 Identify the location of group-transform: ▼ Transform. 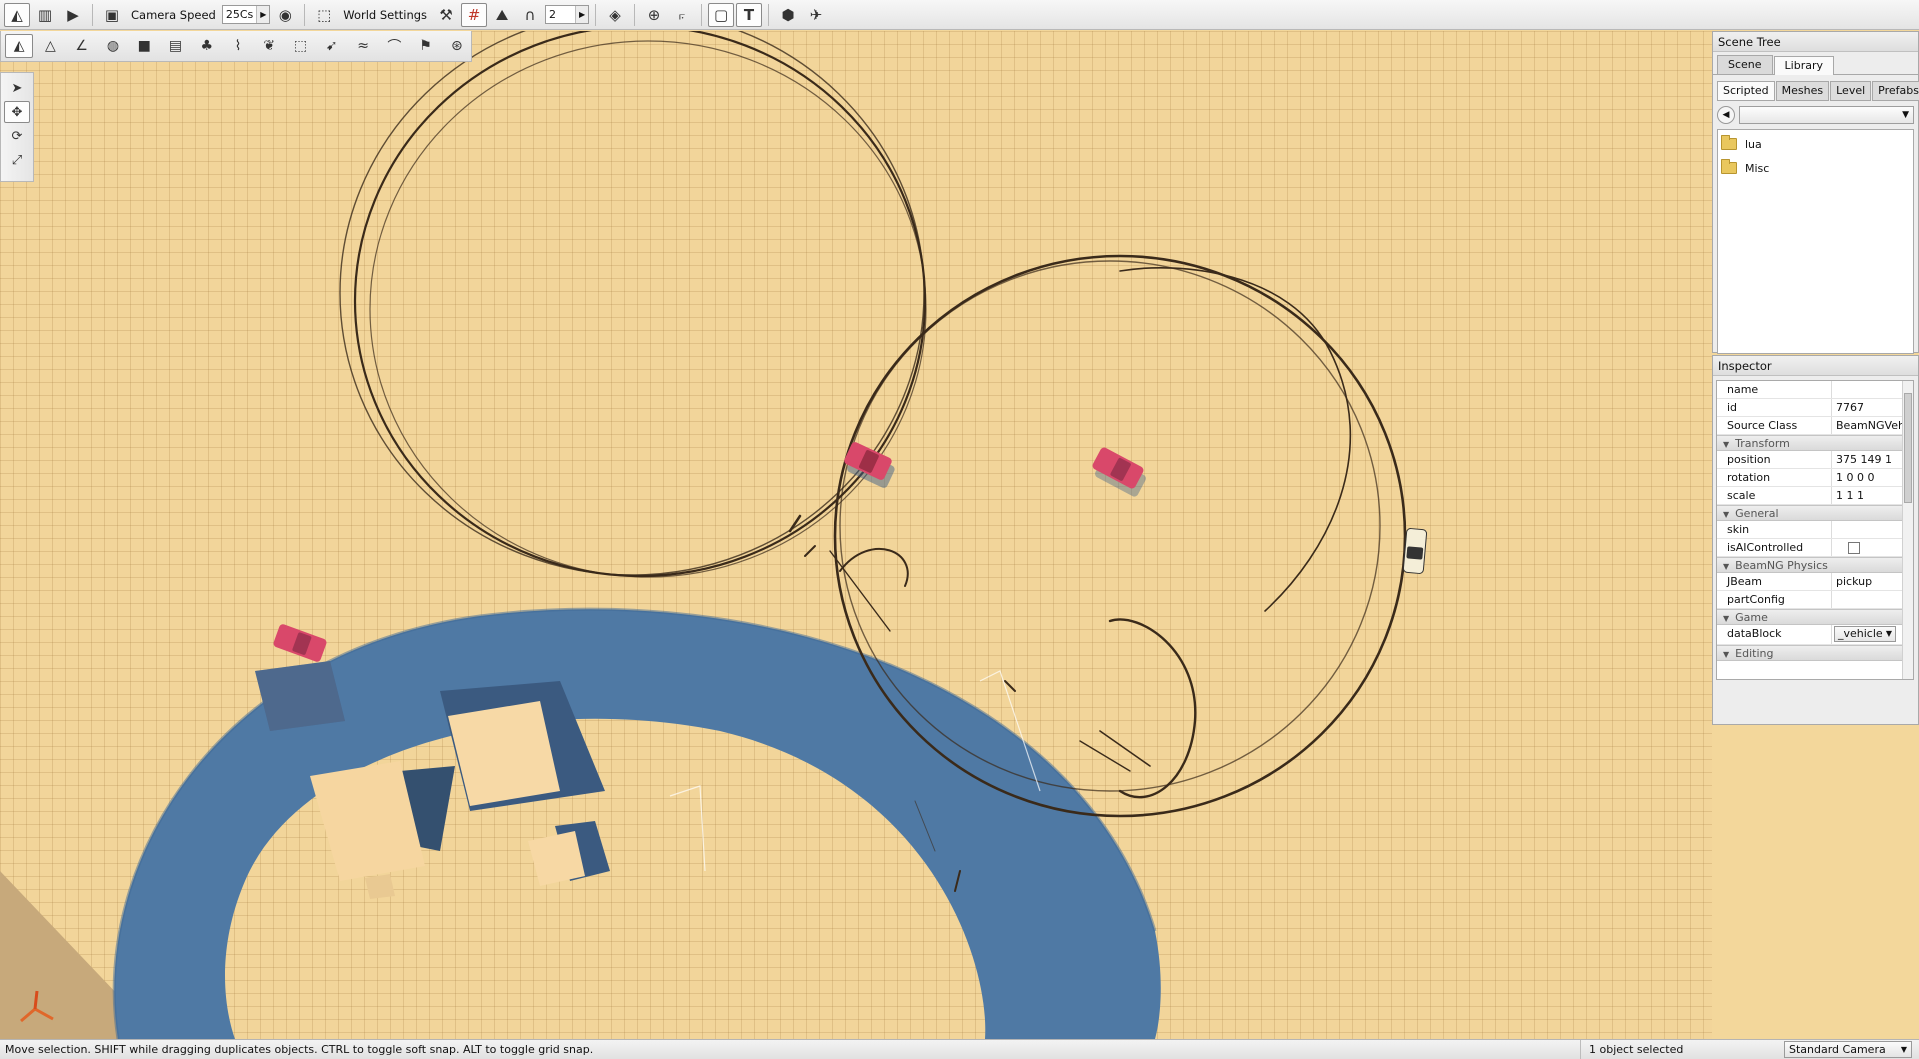
(1815, 443).